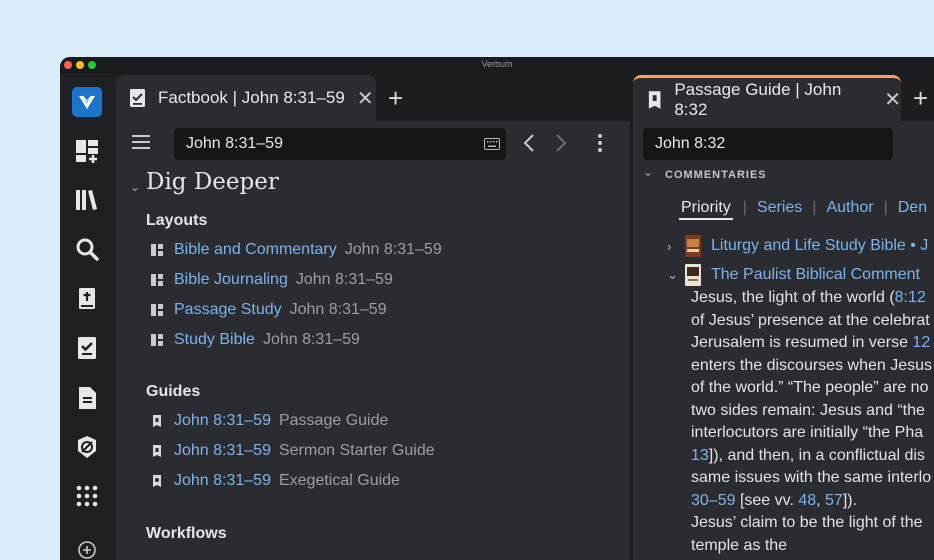 Image resolution: width=934 pixels, height=560 pixels. What do you see at coordinates (815, 275) in the screenshot?
I see `commentary-title: The Paulist Biblical Comment` at bounding box center [815, 275].